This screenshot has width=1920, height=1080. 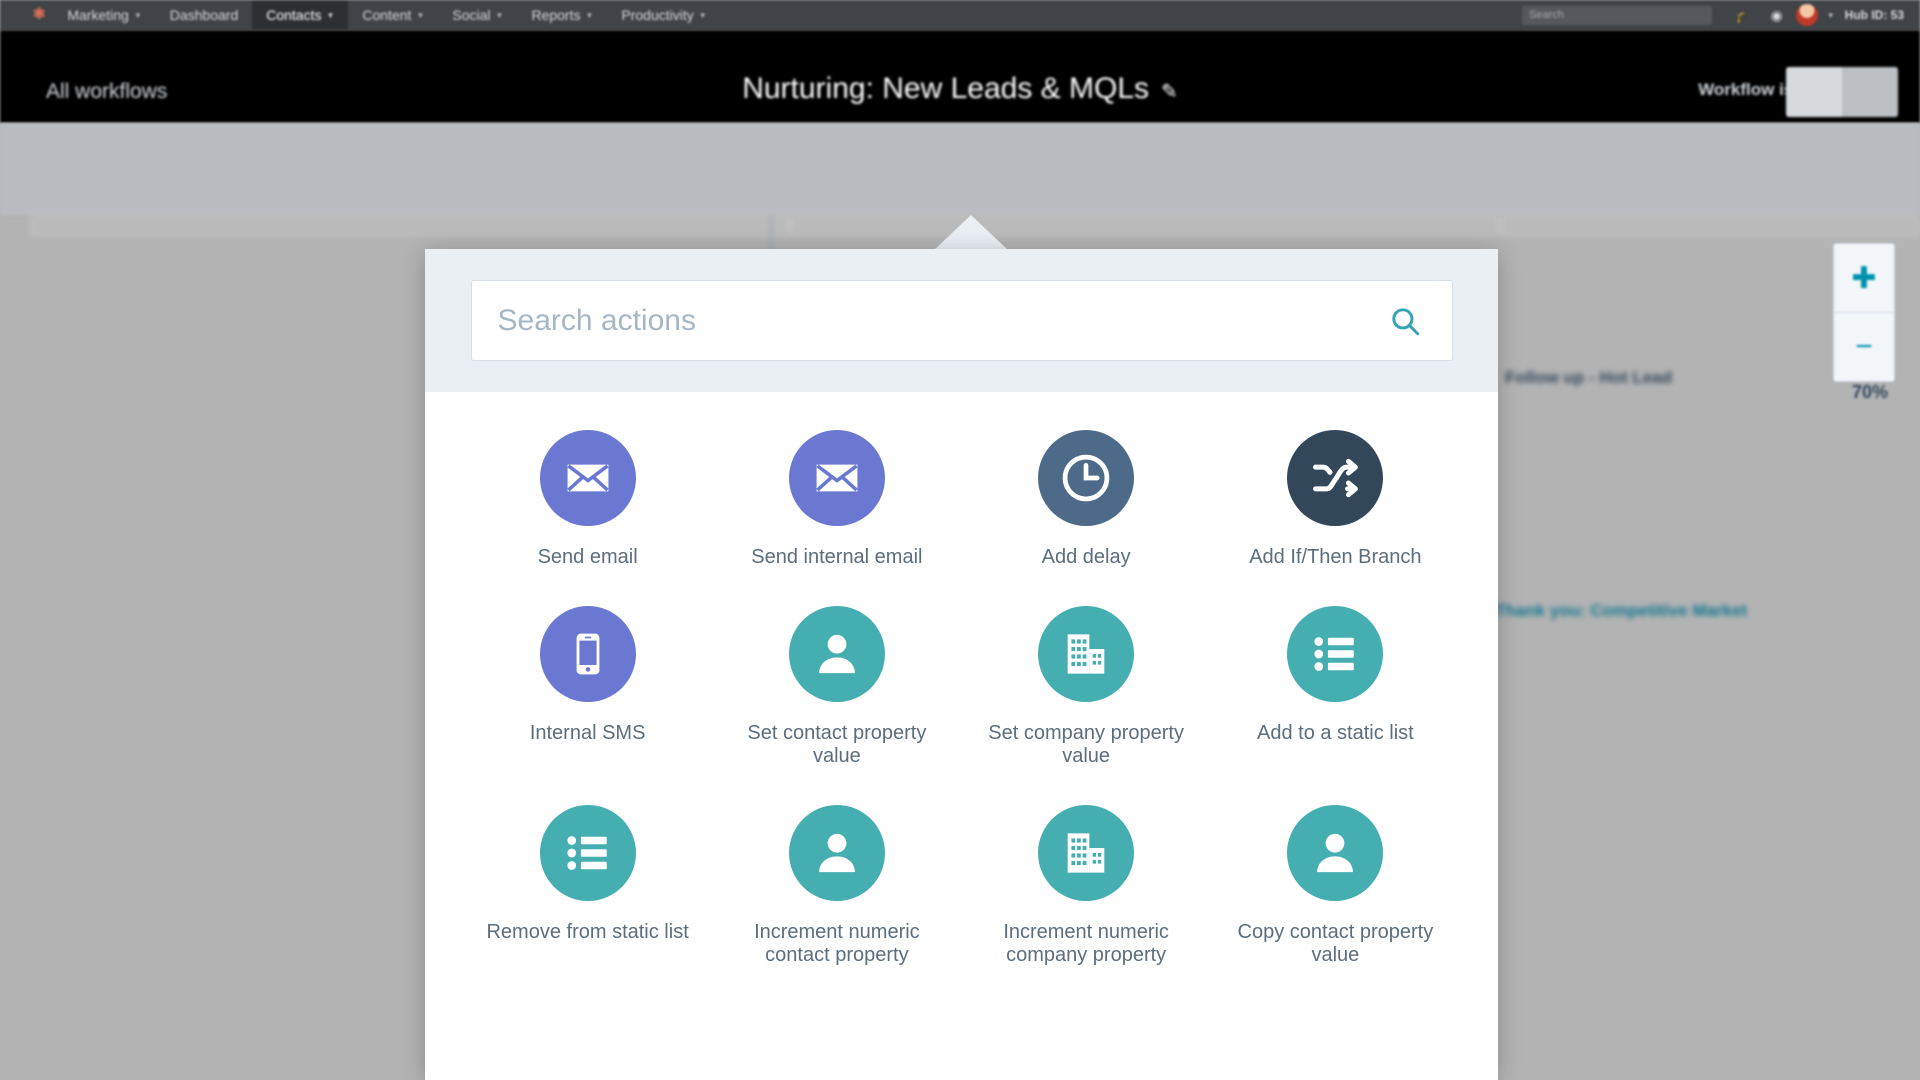 What do you see at coordinates (1335, 478) in the screenshot?
I see `shuffle-icon` at bounding box center [1335, 478].